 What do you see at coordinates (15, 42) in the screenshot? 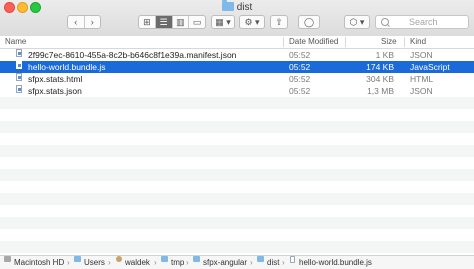
I see `name-column-header: Name` at bounding box center [15, 42].